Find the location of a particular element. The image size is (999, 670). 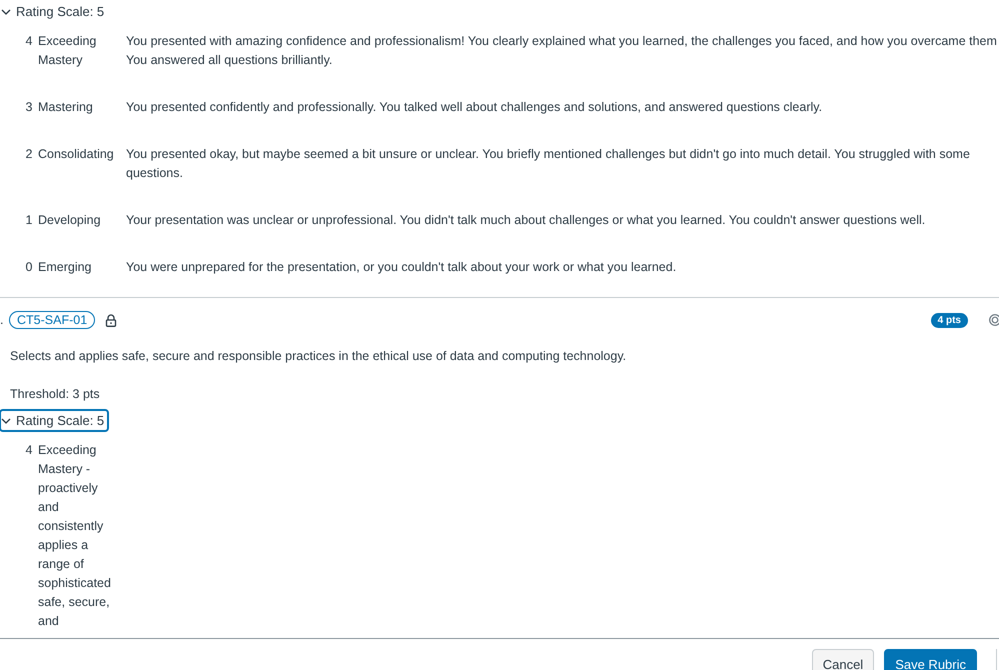

rating-name: Exceeding Mastery is located at coordinates (68, 51).